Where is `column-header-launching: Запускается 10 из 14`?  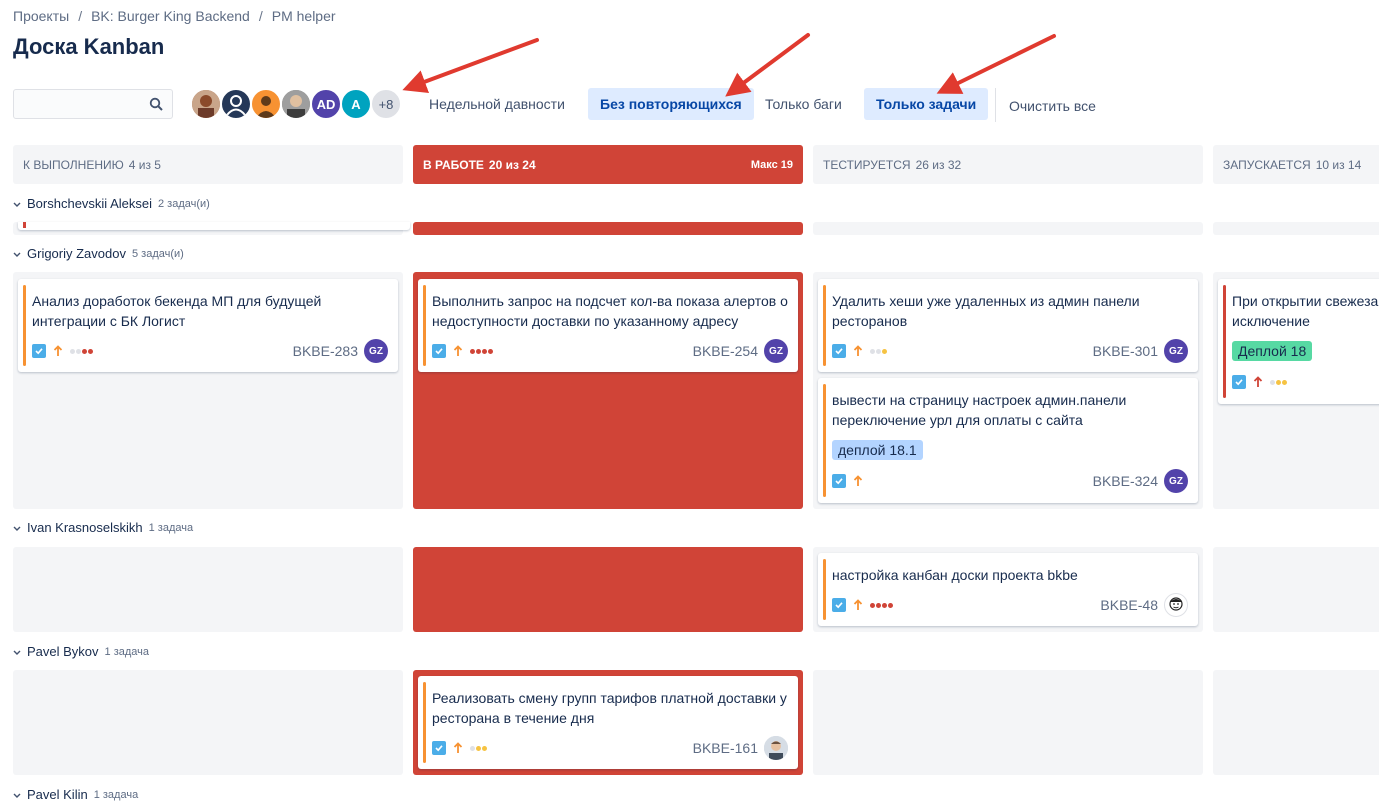 column-header-launching: Запускается 10 из 14 is located at coordinates (1296, 164).